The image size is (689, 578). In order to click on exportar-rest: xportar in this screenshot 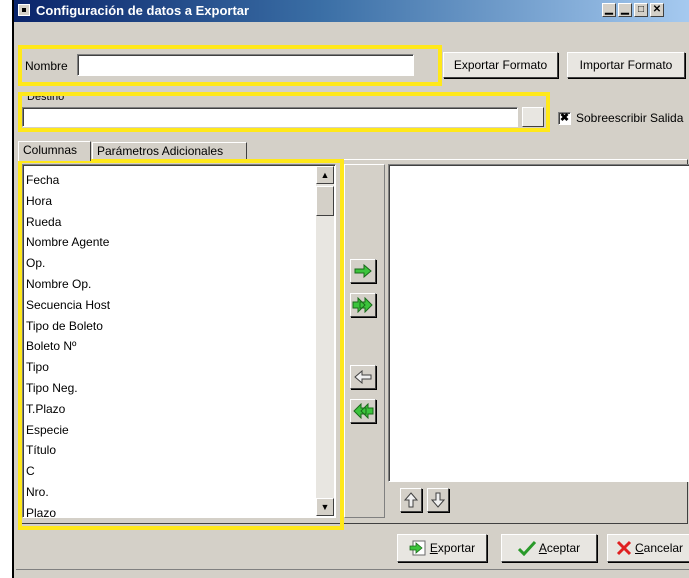, I will do `click(456, 548)`.